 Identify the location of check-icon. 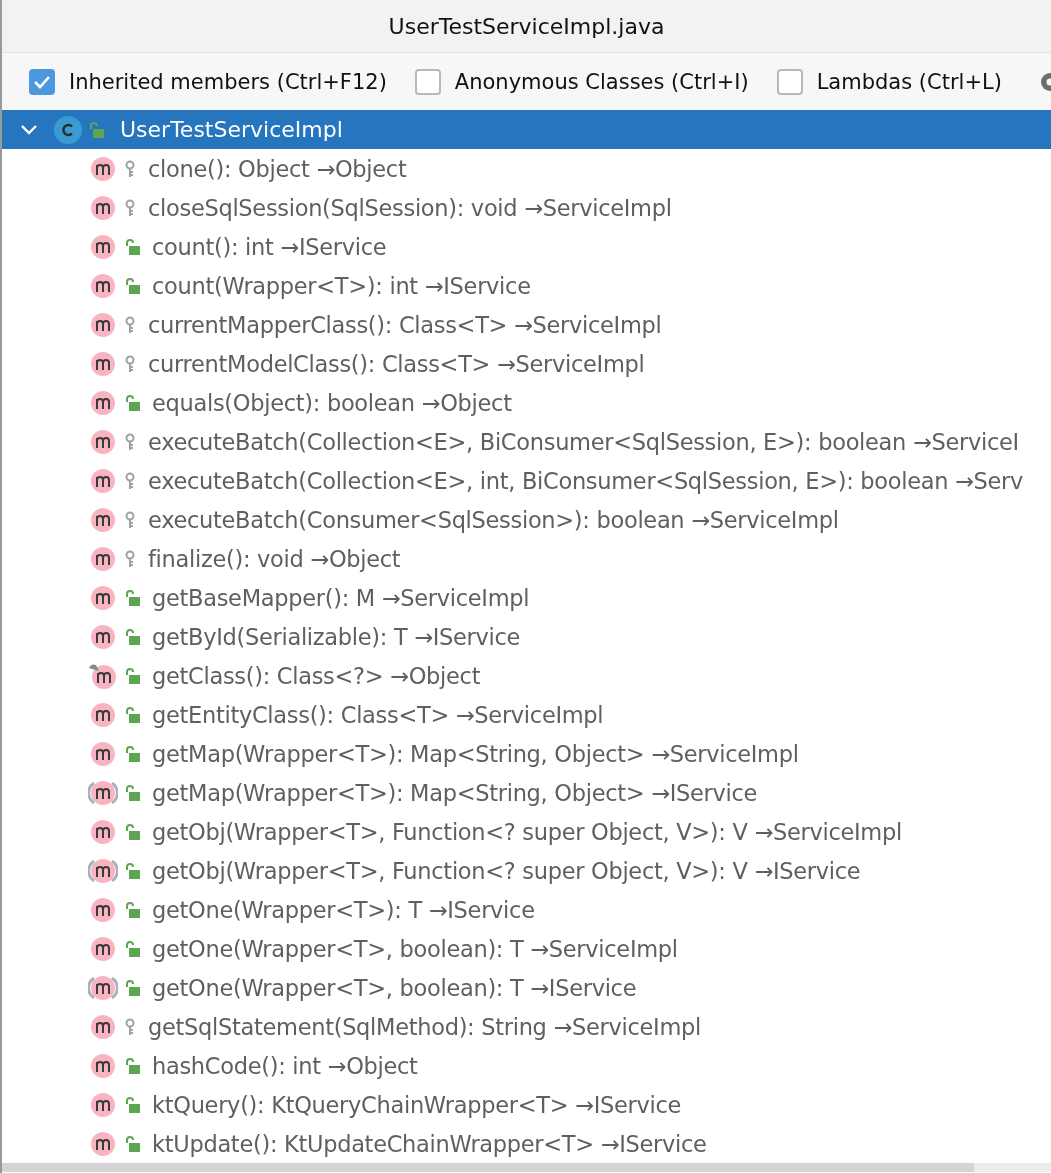
(42, 81).